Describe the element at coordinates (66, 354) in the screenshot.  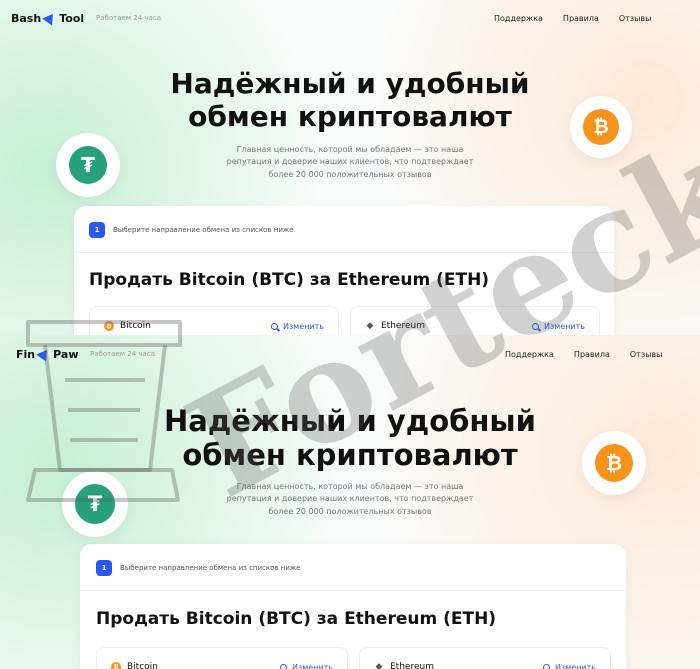
I see `logo-text-right: Paw` at that location.